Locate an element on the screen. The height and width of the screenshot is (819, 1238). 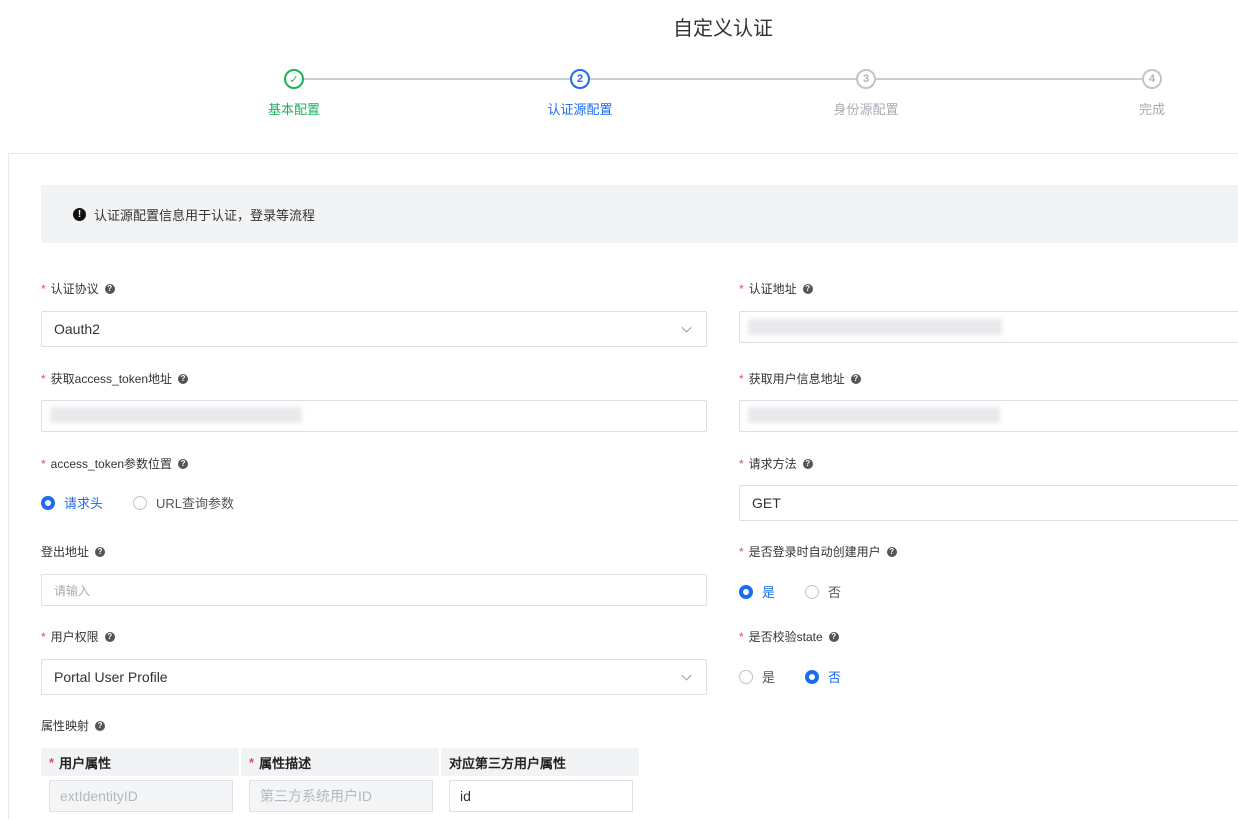
radio-url-query: URL查询参数 is located at coordinates (183, 502).